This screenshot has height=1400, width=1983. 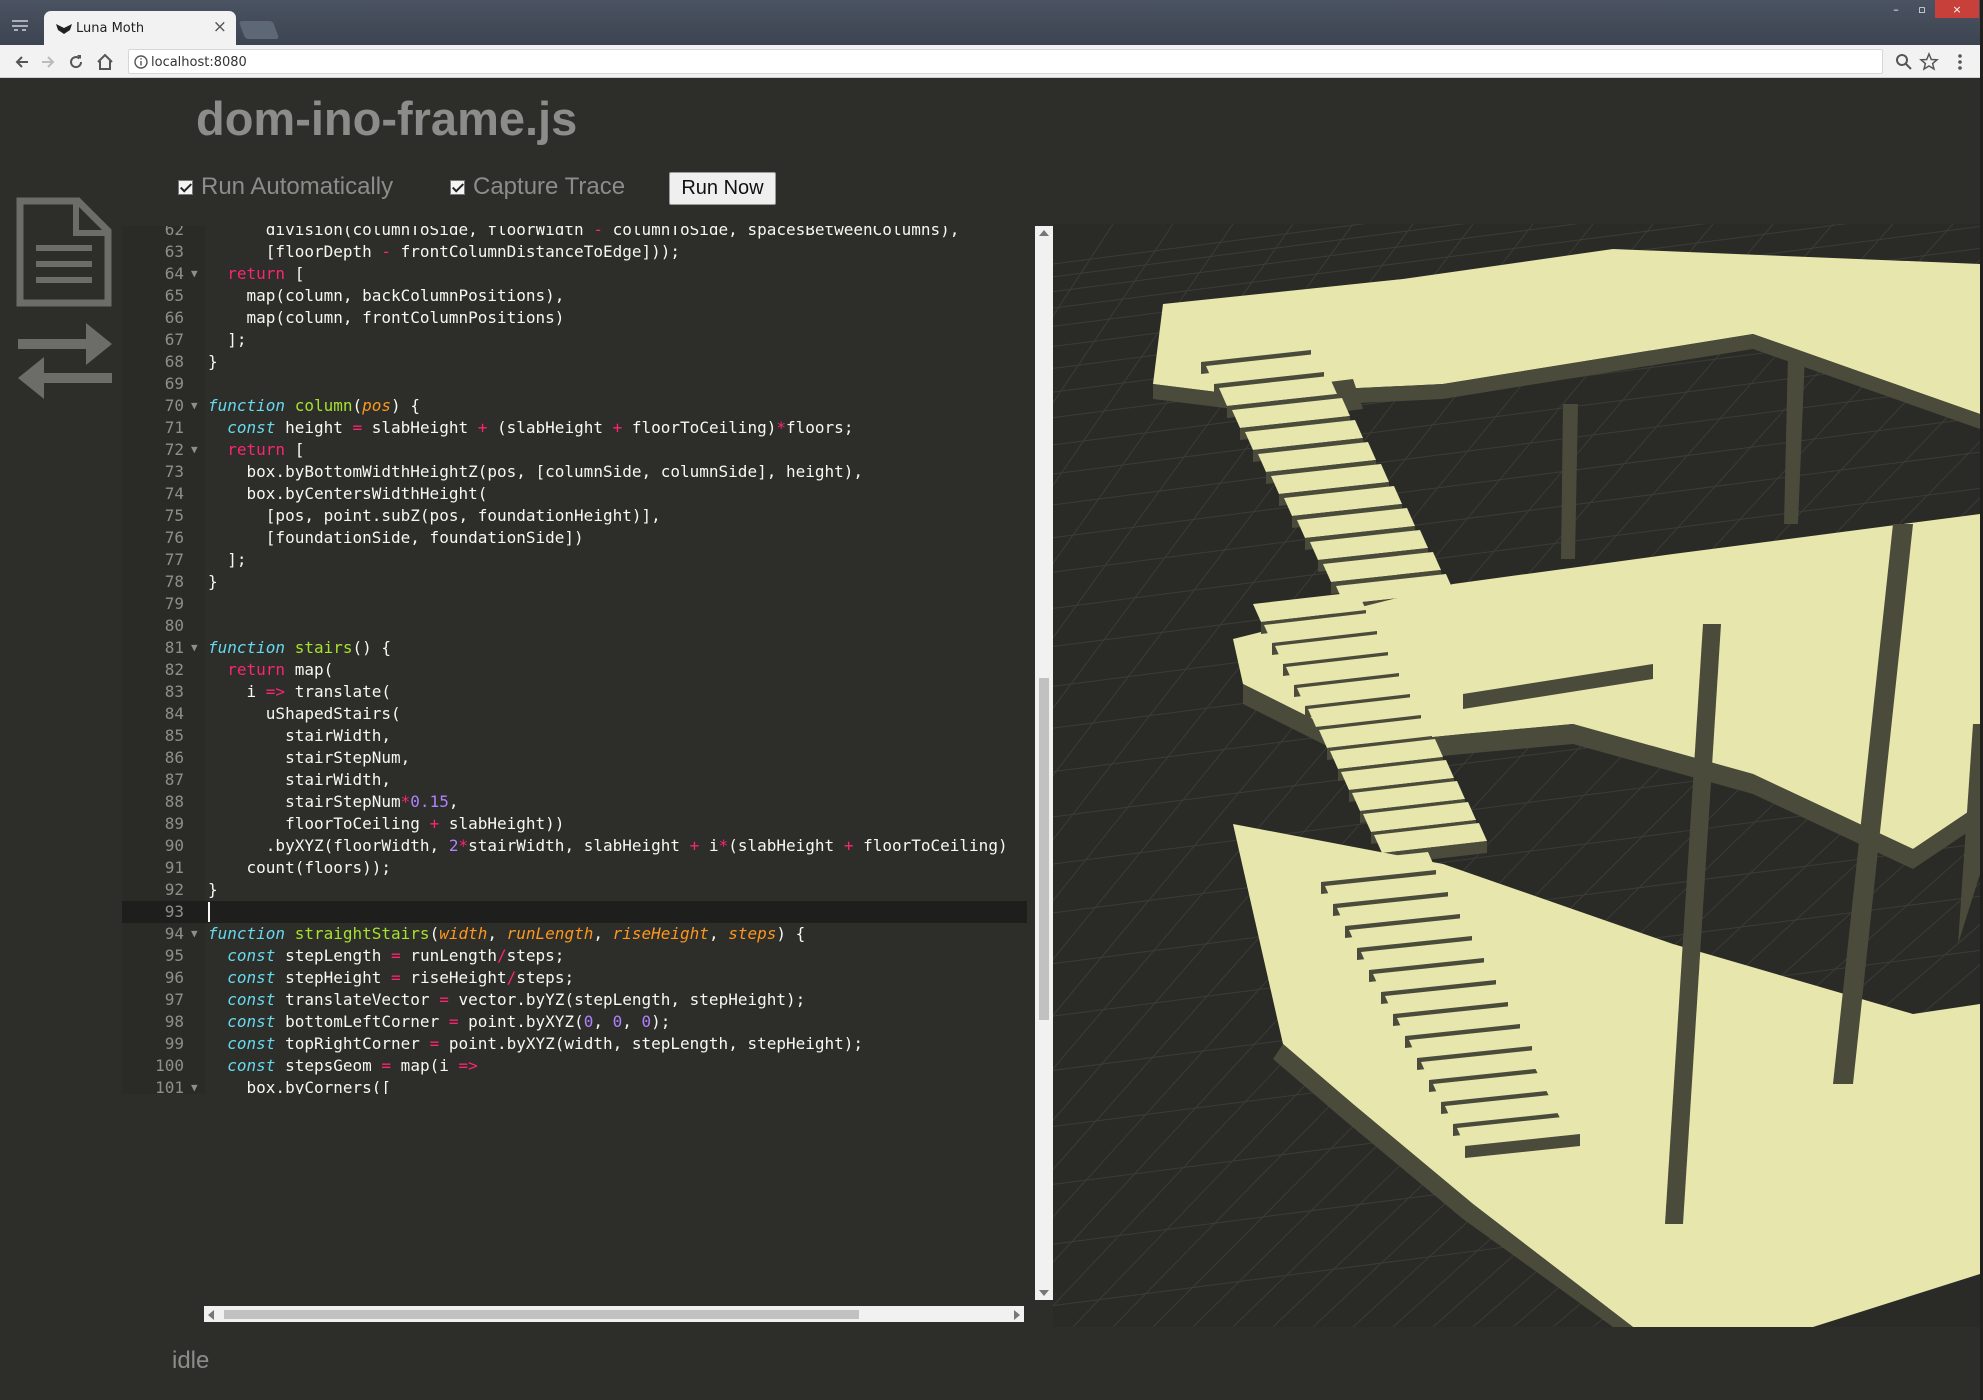 What do you see at coordinates (174, 691) in the screenshot?
I see `line-number: 83` at bounding box center [174, 691].